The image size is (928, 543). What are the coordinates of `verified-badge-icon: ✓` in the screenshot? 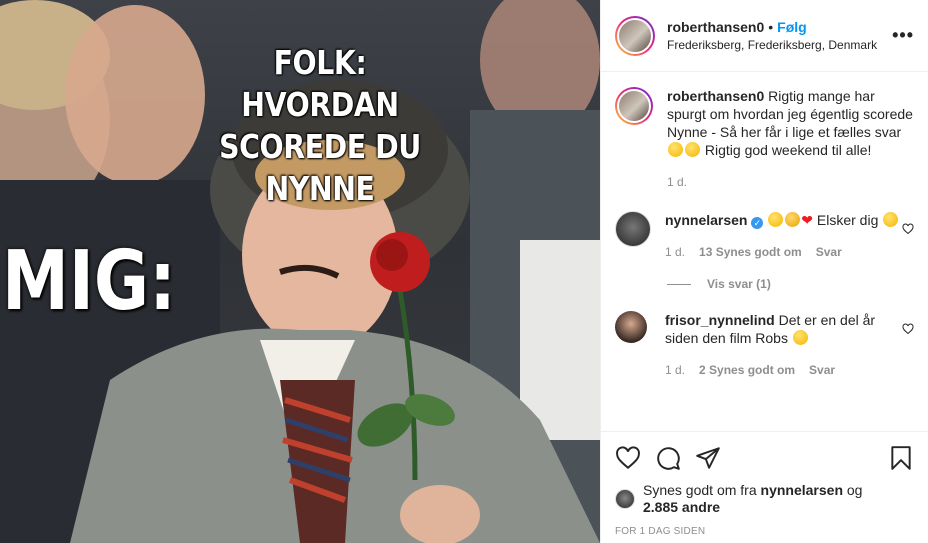 It's located at (757, 223).